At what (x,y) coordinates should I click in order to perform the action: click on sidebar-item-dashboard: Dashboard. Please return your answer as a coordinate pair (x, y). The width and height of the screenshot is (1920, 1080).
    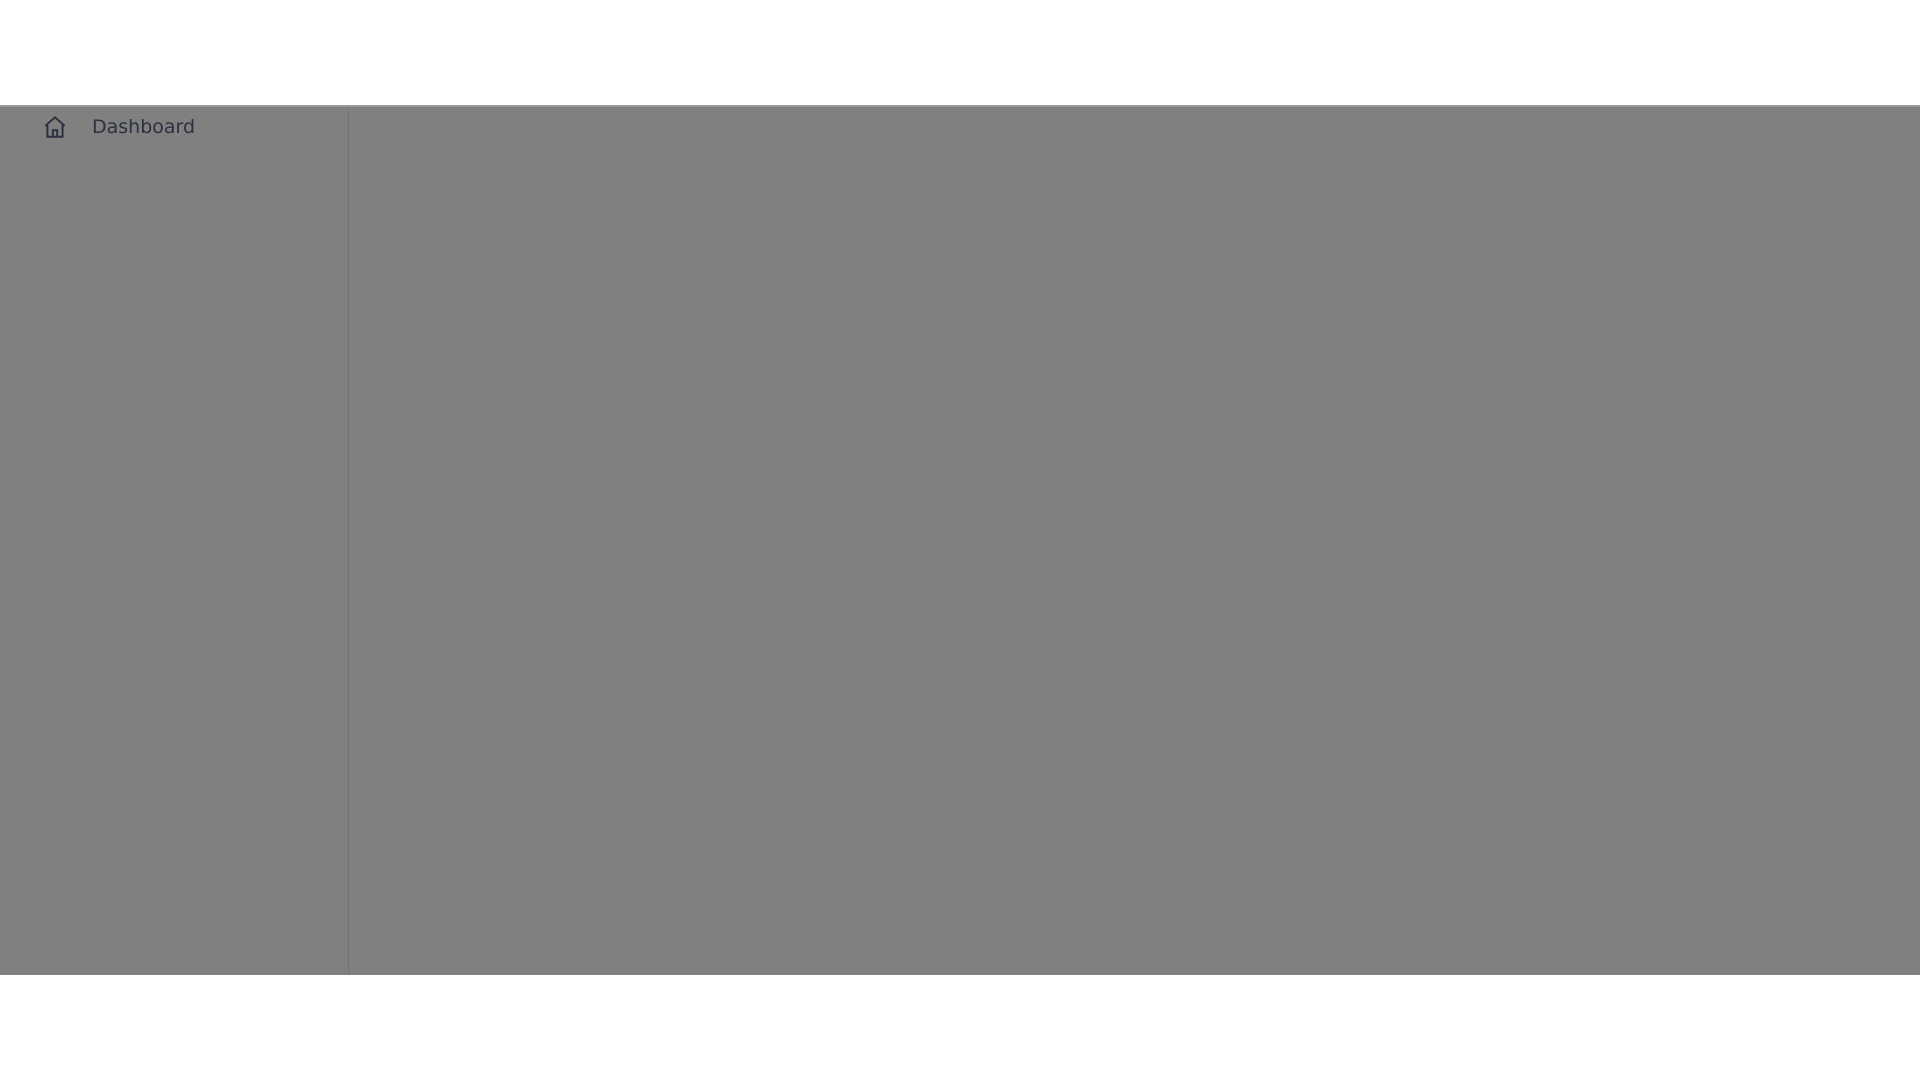
    Looking at the image, I should click on (117, 127).